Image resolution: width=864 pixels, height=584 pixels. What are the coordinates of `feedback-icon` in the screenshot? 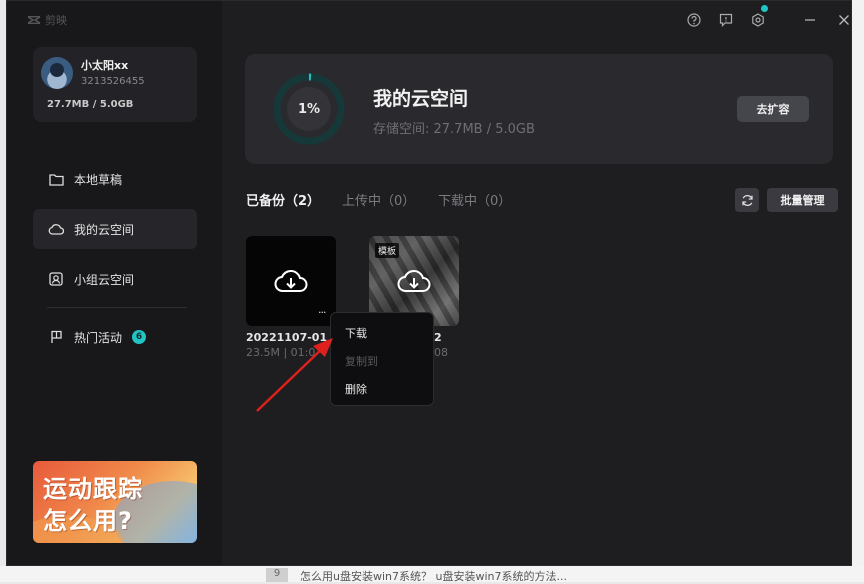 It's located at (726, 20).